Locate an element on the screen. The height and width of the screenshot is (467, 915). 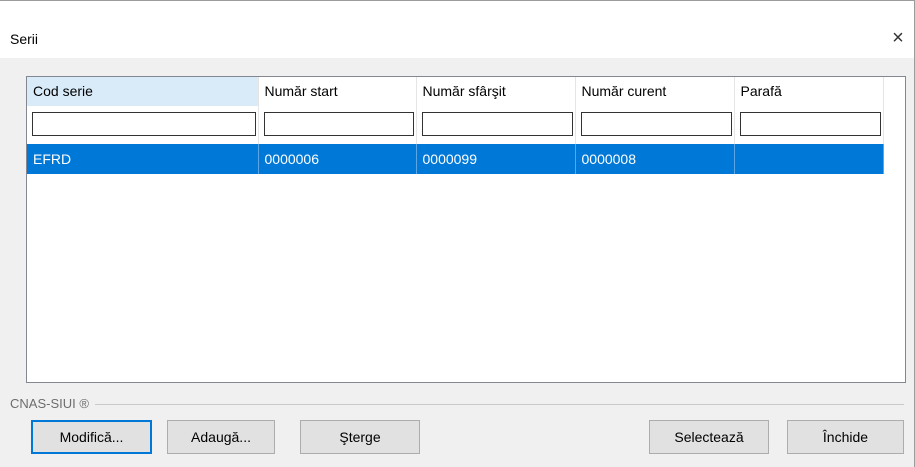
footer-separator: CNAS-SIUI ® is located at coordinates (457, 404).